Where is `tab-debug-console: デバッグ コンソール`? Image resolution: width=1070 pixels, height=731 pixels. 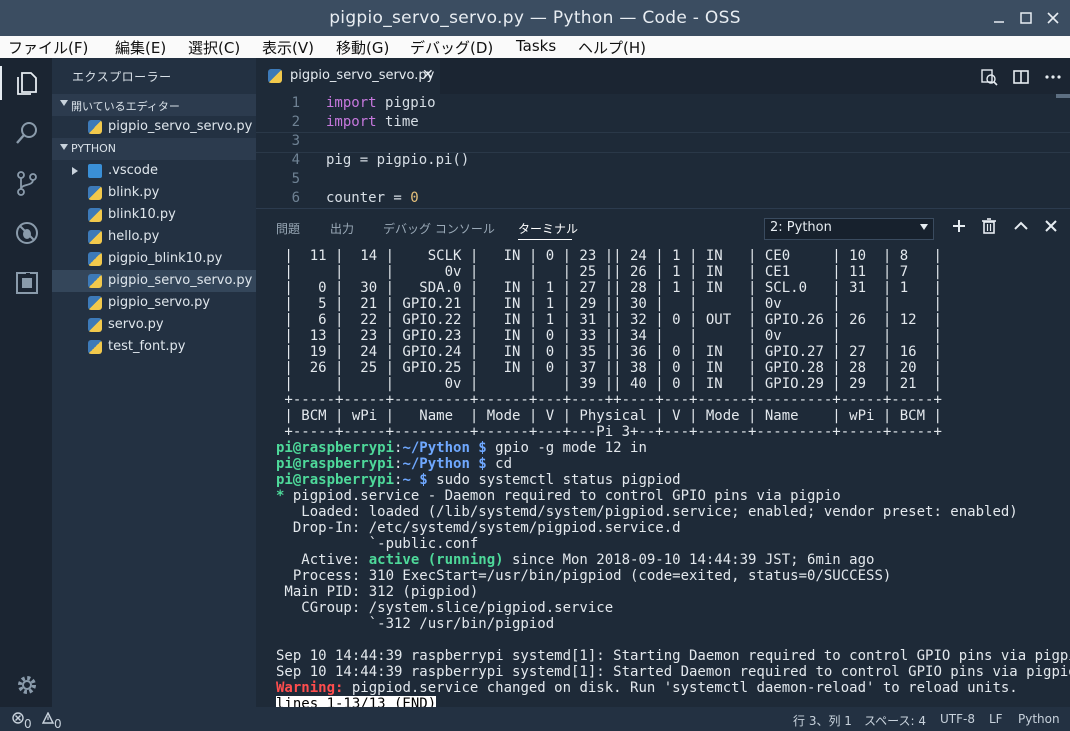 tab-debug-console: デバッグ コンソール is located at coordinates (439, 228).